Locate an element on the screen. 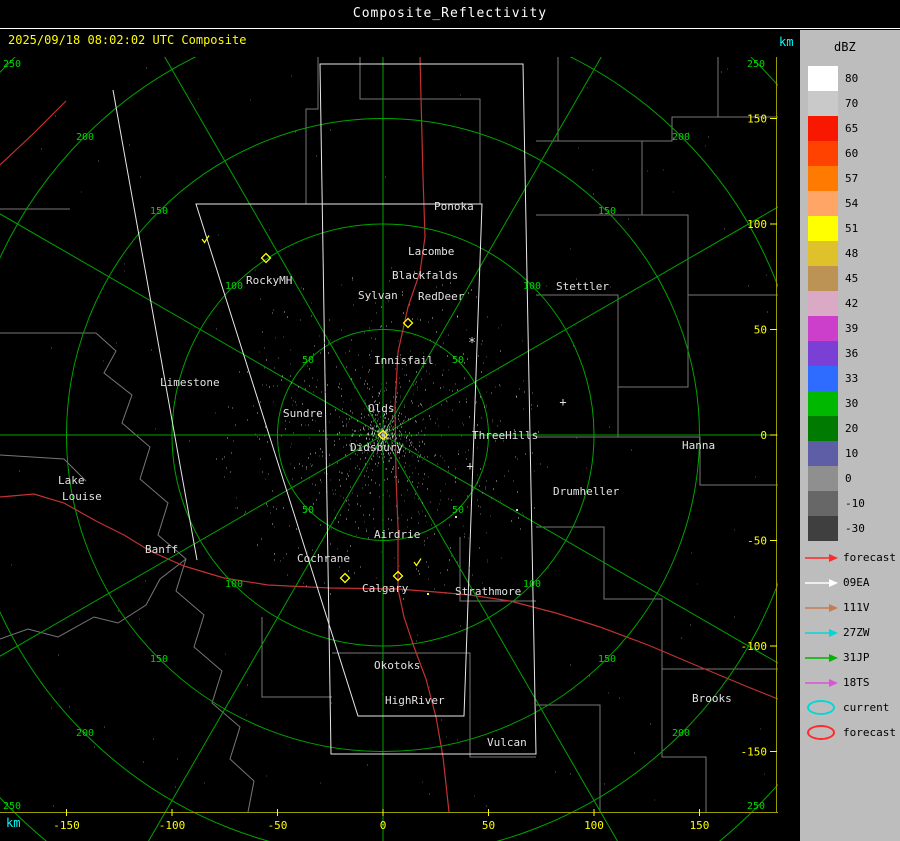  dbz-value-label: 42 is located at coordinates (852, 303).